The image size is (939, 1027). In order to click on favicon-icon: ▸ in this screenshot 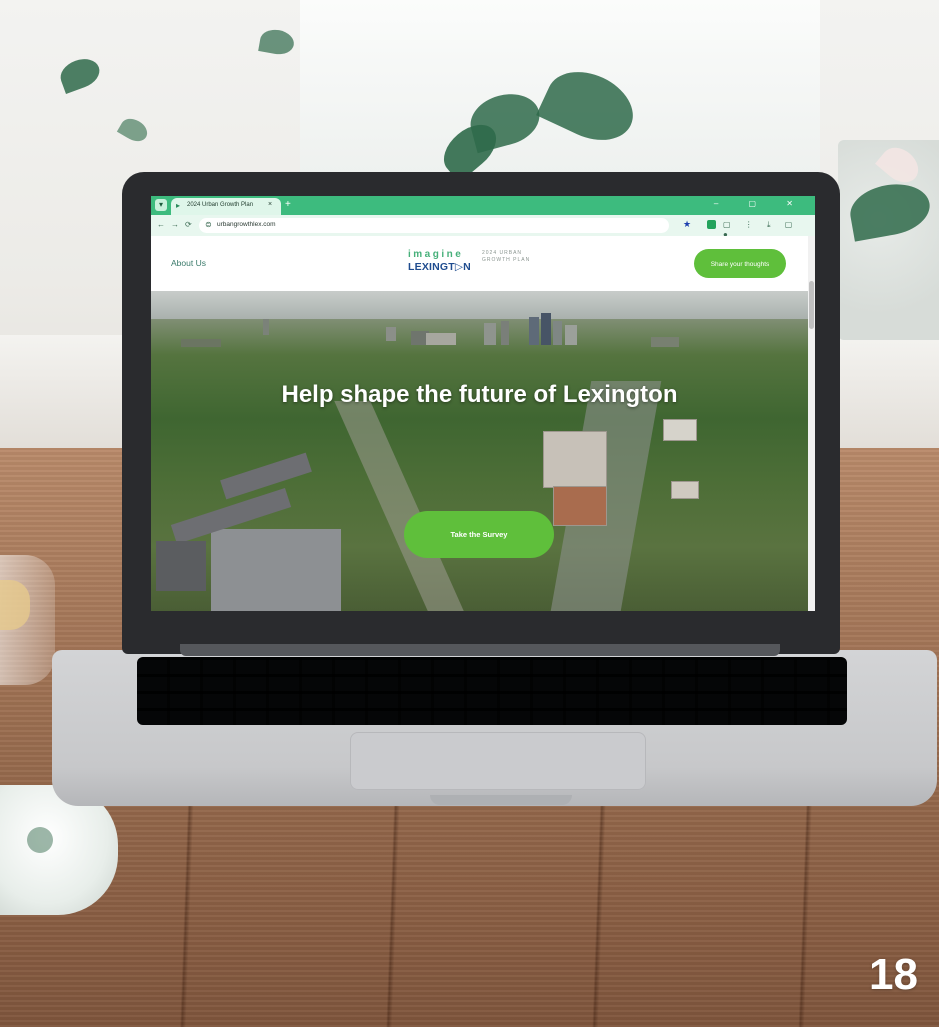, I will do `click(178, 205)`.